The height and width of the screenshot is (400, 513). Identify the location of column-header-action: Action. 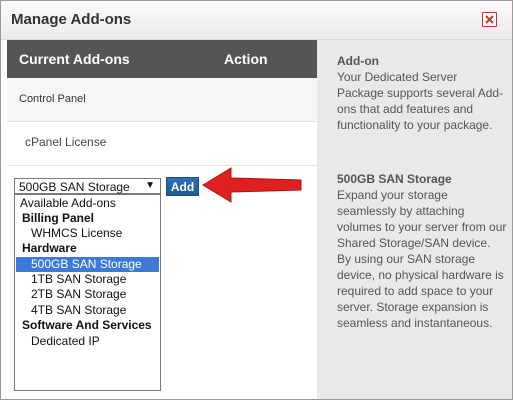
(246, 59).